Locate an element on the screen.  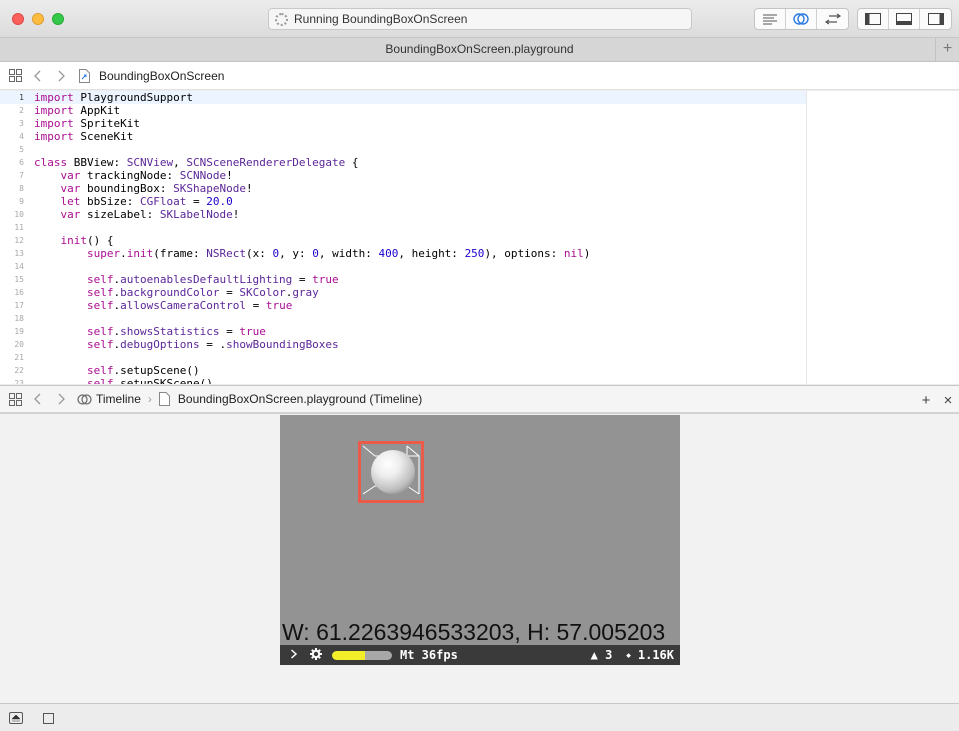
line-number: 22 is located at coordinates (19, 370).